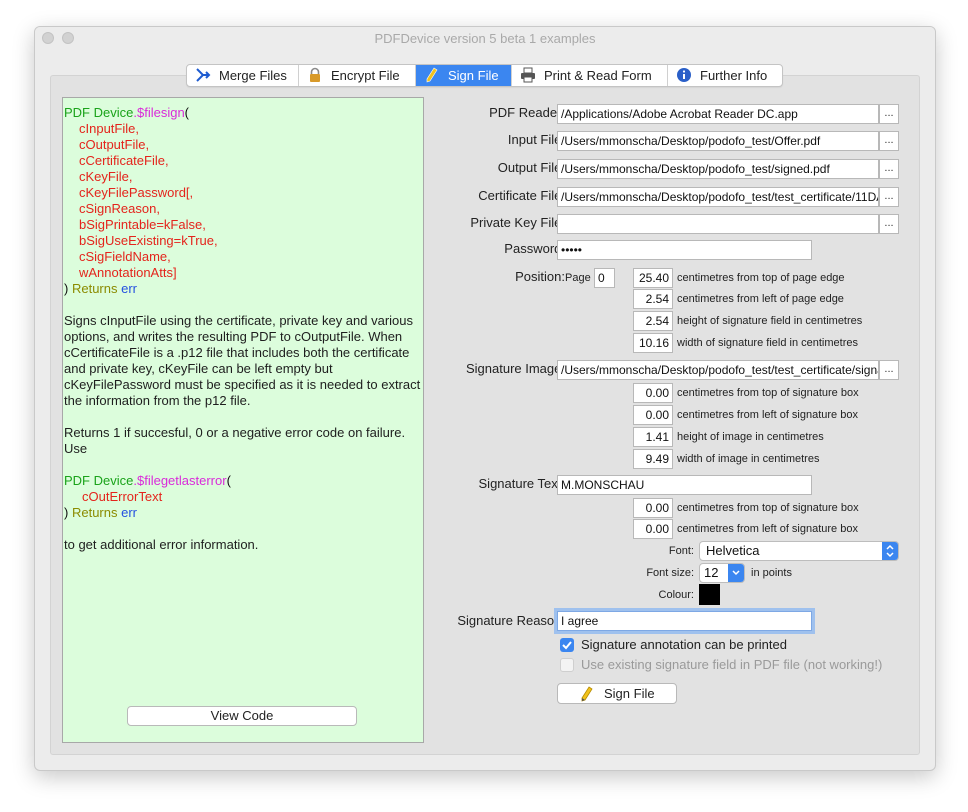  Describe the element at coordinates (681, 551) in the screenshot. I see `font-label: Font:` at that location.